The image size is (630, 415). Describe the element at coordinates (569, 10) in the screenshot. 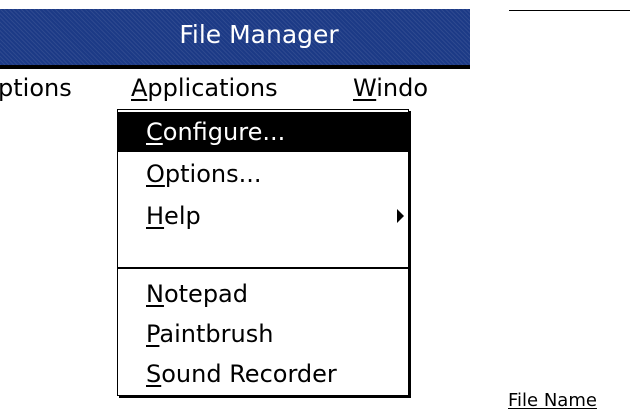

I see `divider` at that location.